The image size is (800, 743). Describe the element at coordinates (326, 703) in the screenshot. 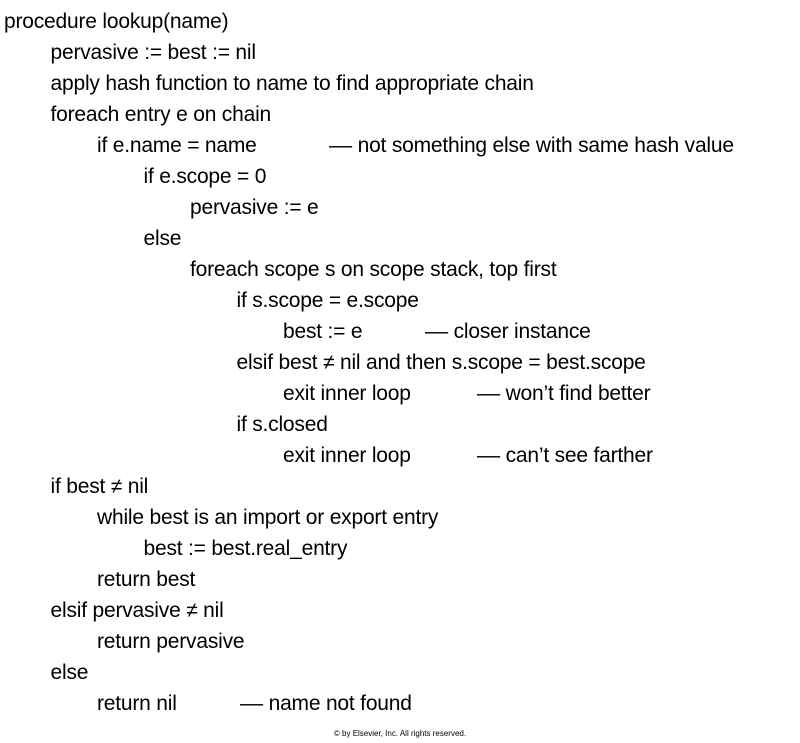

I see `code-comment: –– name not found` at that location.